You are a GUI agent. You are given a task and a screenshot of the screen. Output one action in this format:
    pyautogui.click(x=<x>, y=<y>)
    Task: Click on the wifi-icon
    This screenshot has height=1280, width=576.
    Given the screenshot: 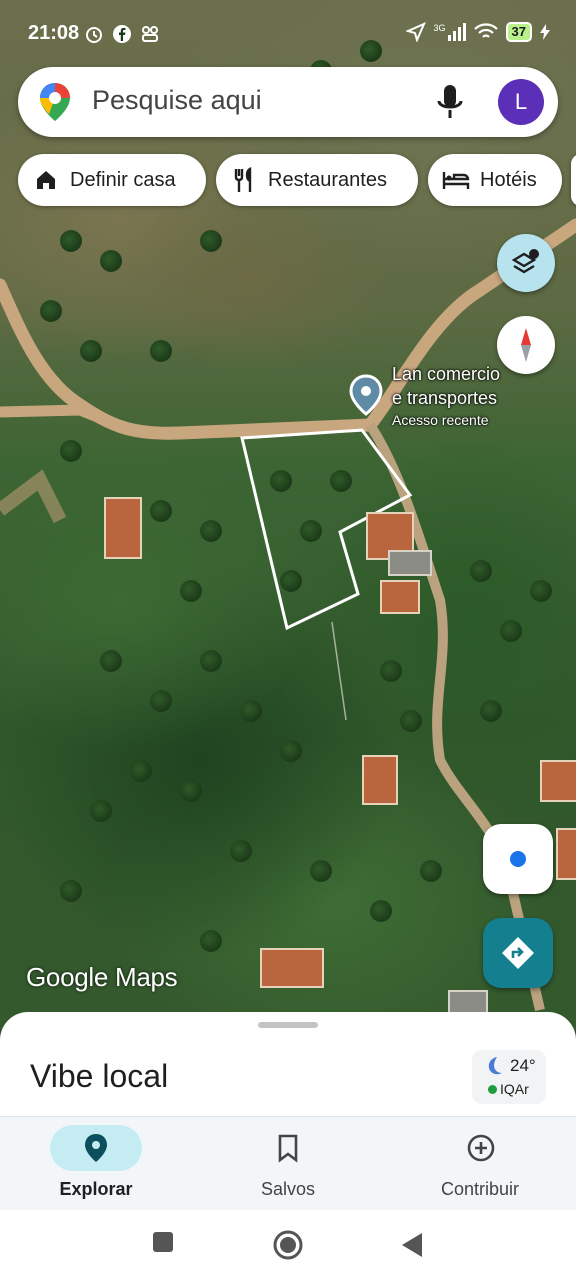 What is the action you would take?
    pyautogui.click(x=485, y=30)
    